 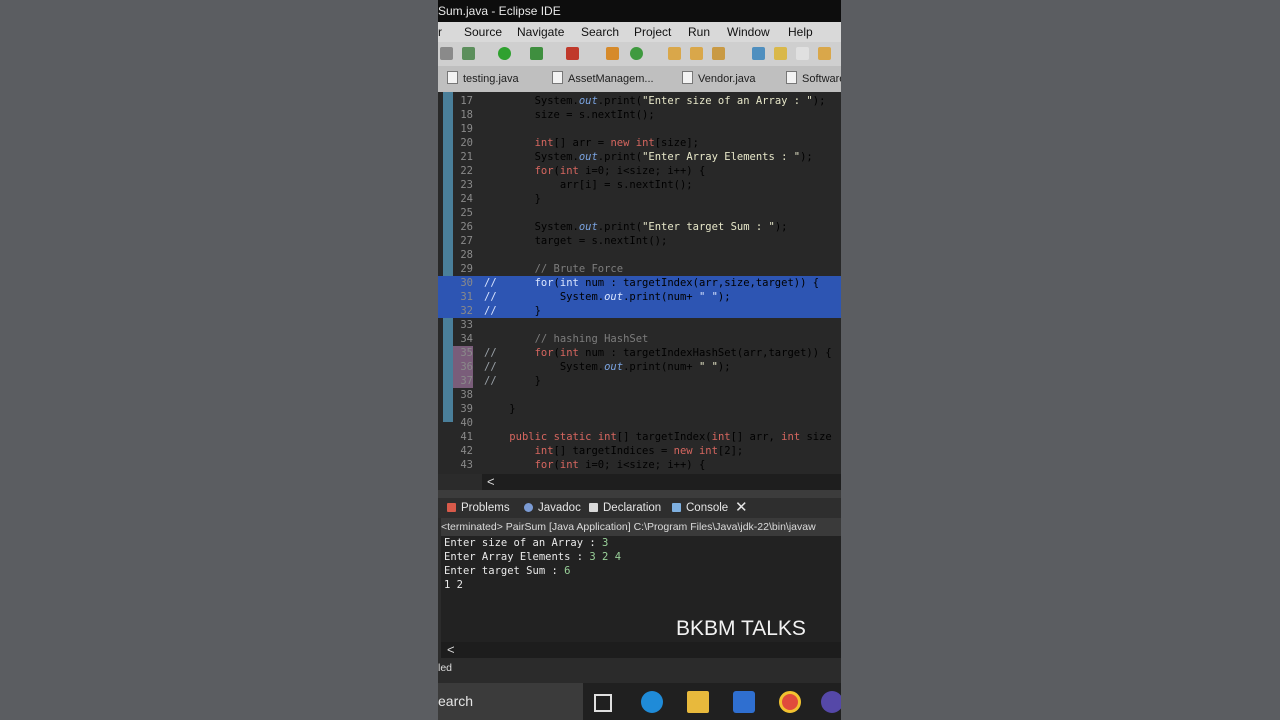 What do you see at coordinates (790, 702) in the screenshot?
I see `chrome-icon` at bounding box center [790, 702].